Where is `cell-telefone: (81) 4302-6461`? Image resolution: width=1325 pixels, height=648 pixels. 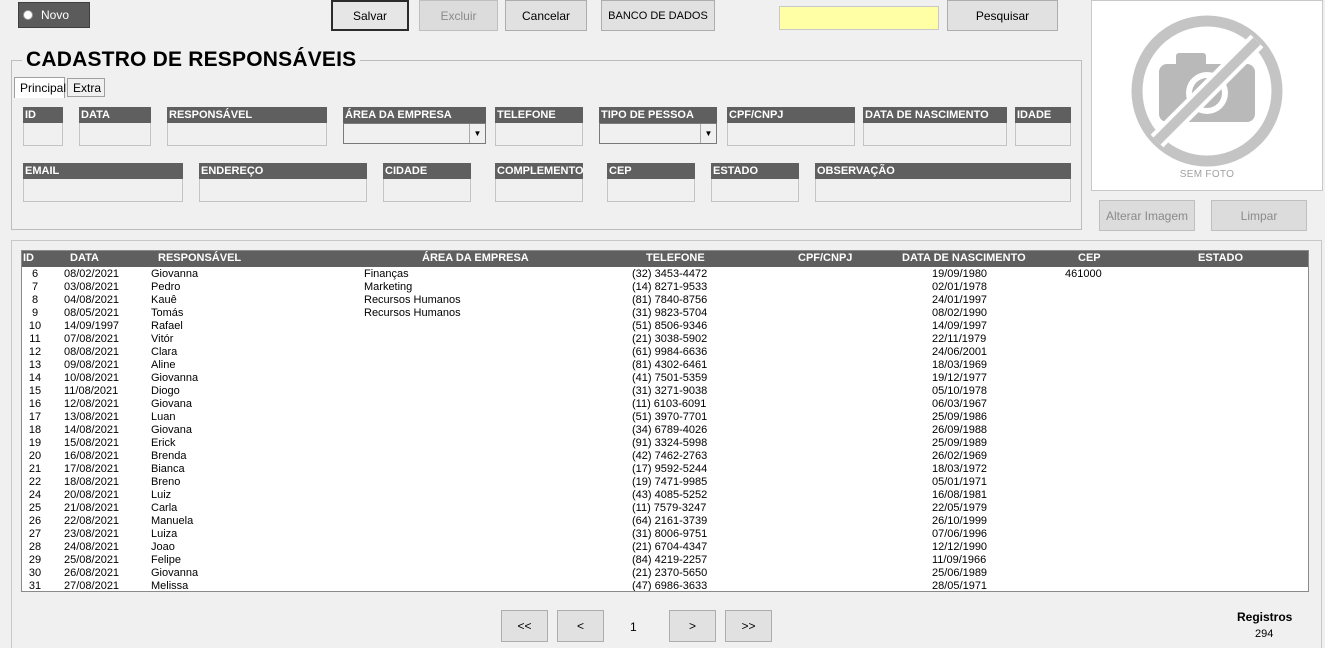
cell-telefone: (81) 4302-6461 is located at coordinates (670, 365).